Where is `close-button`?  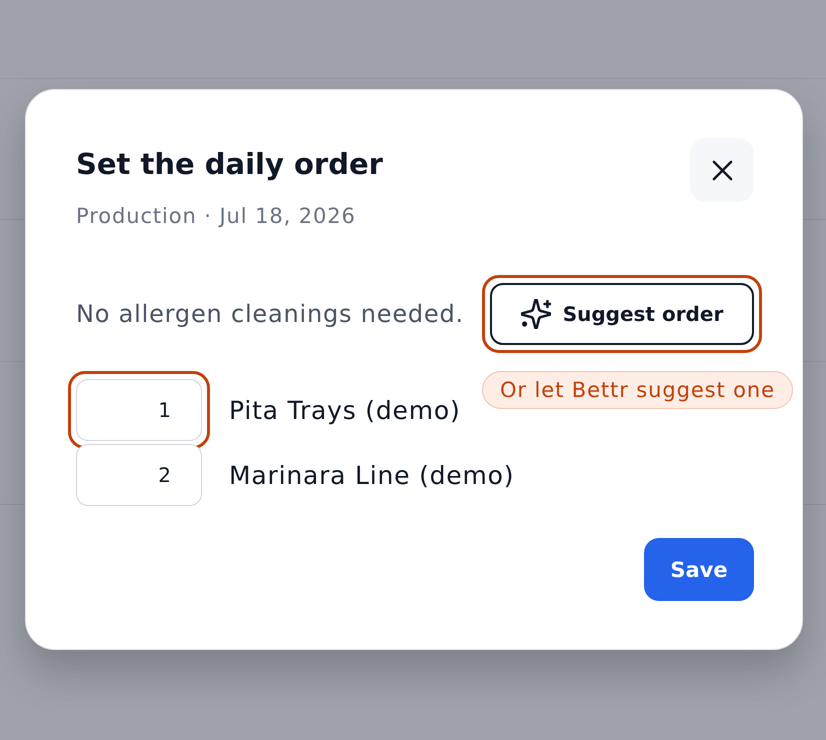 close-button is located at coordinates (722, 170).